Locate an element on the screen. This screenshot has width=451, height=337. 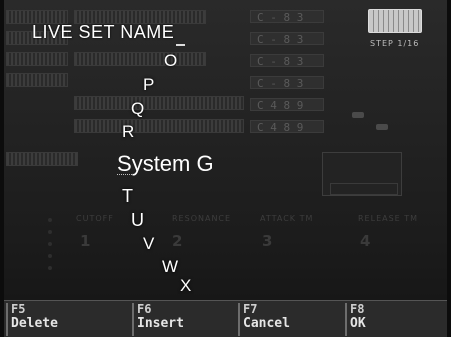
f6-insert-button: F6 Insert is located at coordinates (185, 319).